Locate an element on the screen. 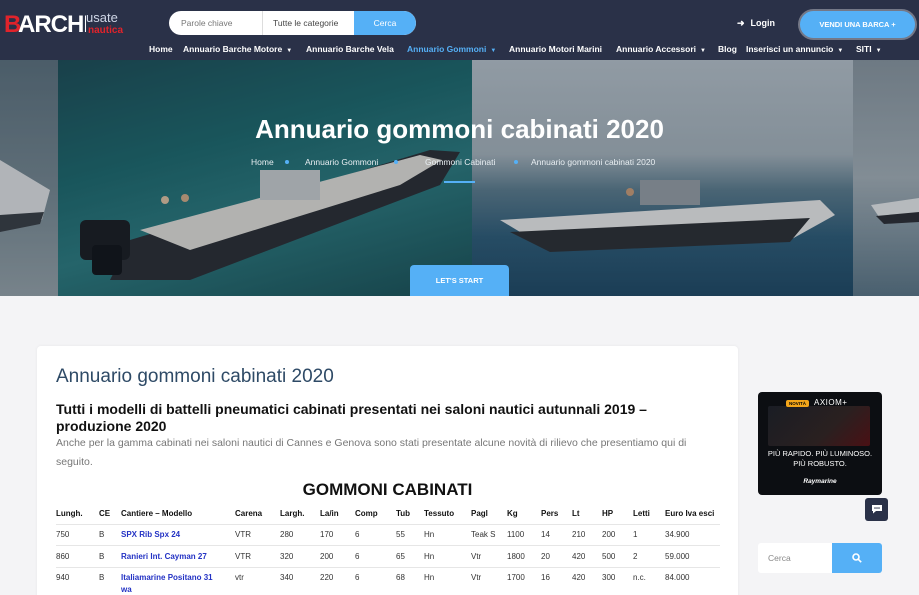 This screenshot has width=919, height=595. table-header-cell: HP is located at coordinates (608, 513).